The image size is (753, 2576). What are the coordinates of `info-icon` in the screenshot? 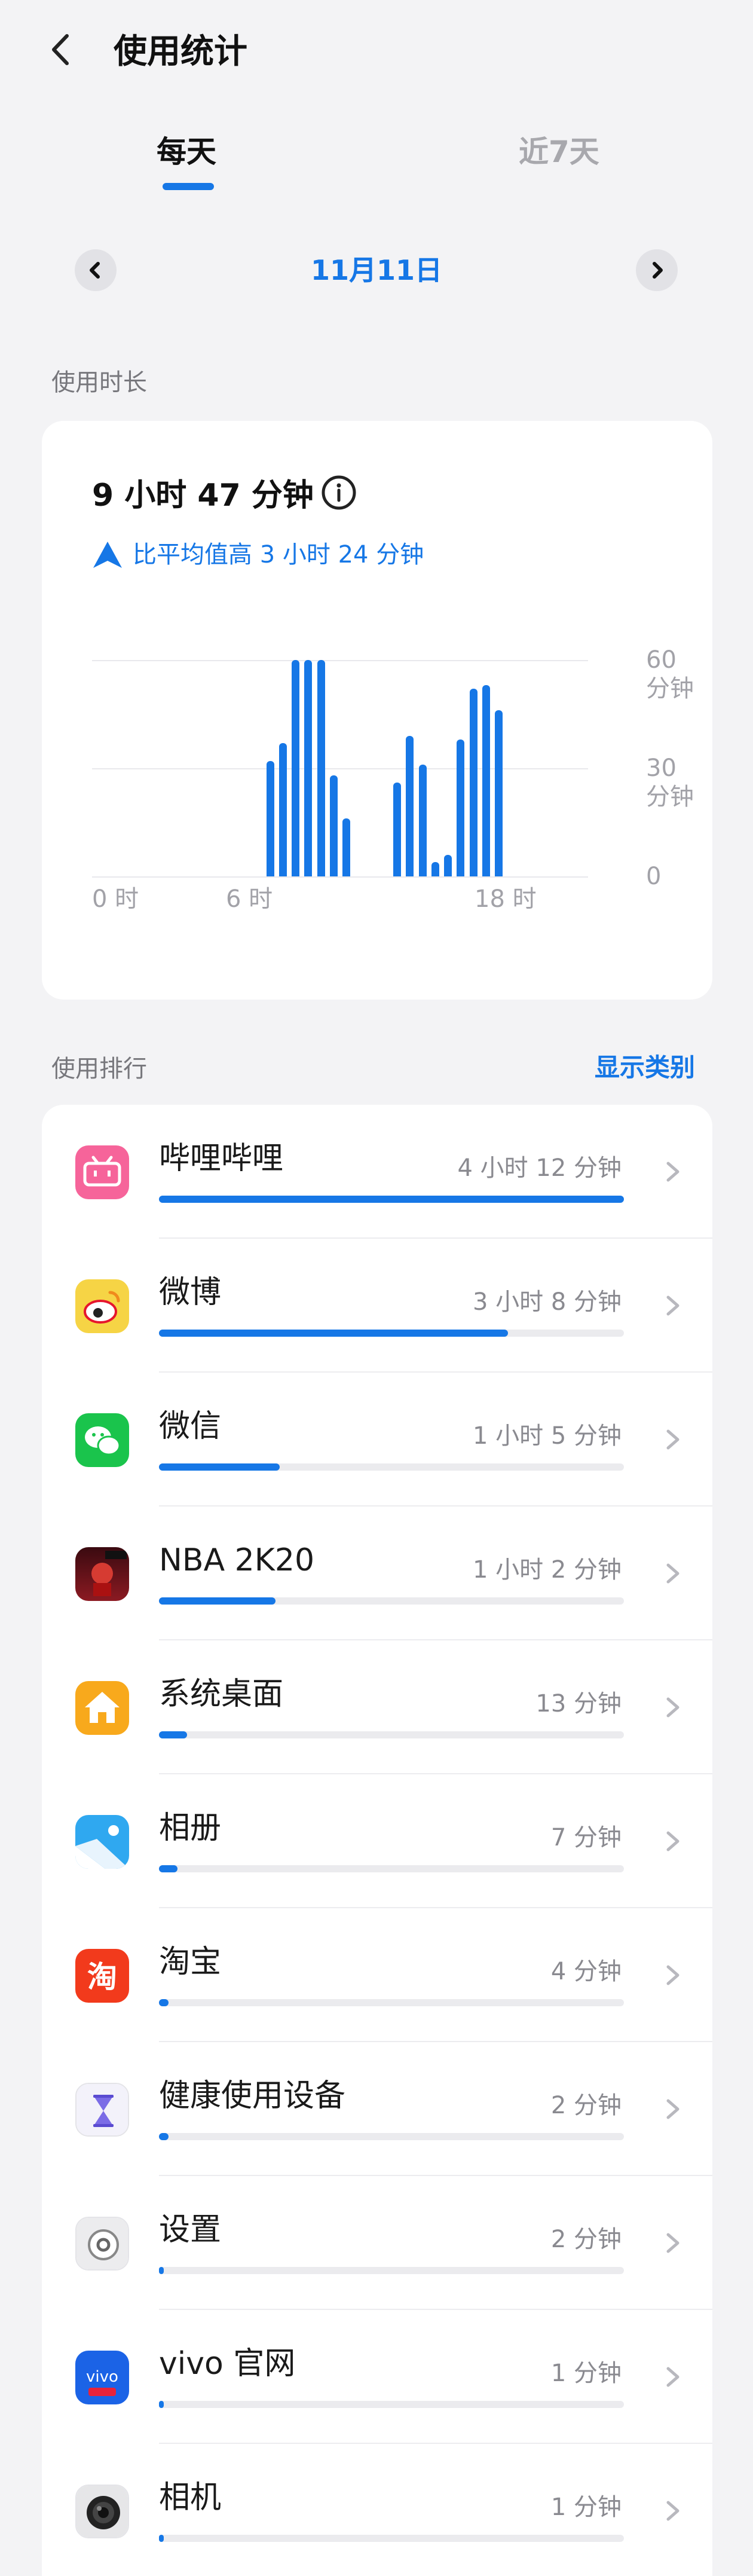 It's located at (339, 493).